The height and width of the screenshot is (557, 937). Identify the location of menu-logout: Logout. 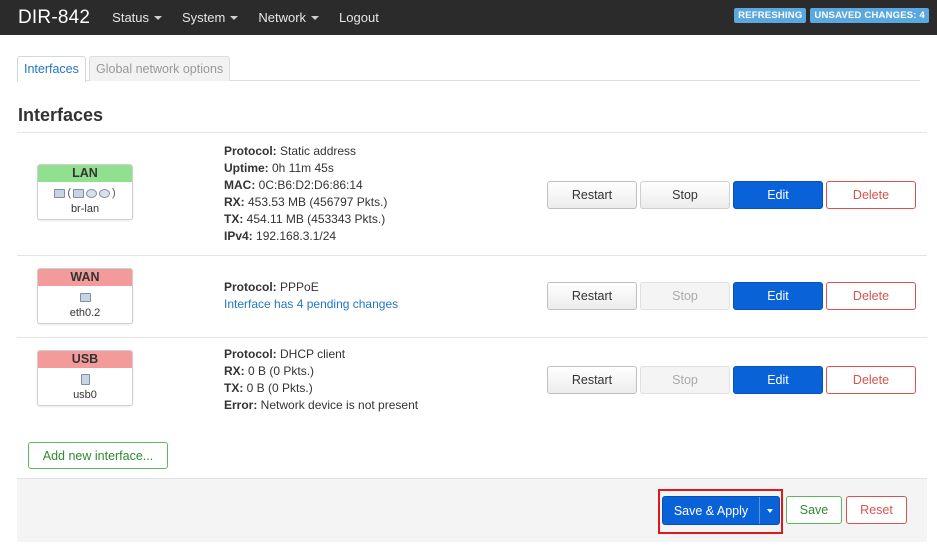
(359, 17).